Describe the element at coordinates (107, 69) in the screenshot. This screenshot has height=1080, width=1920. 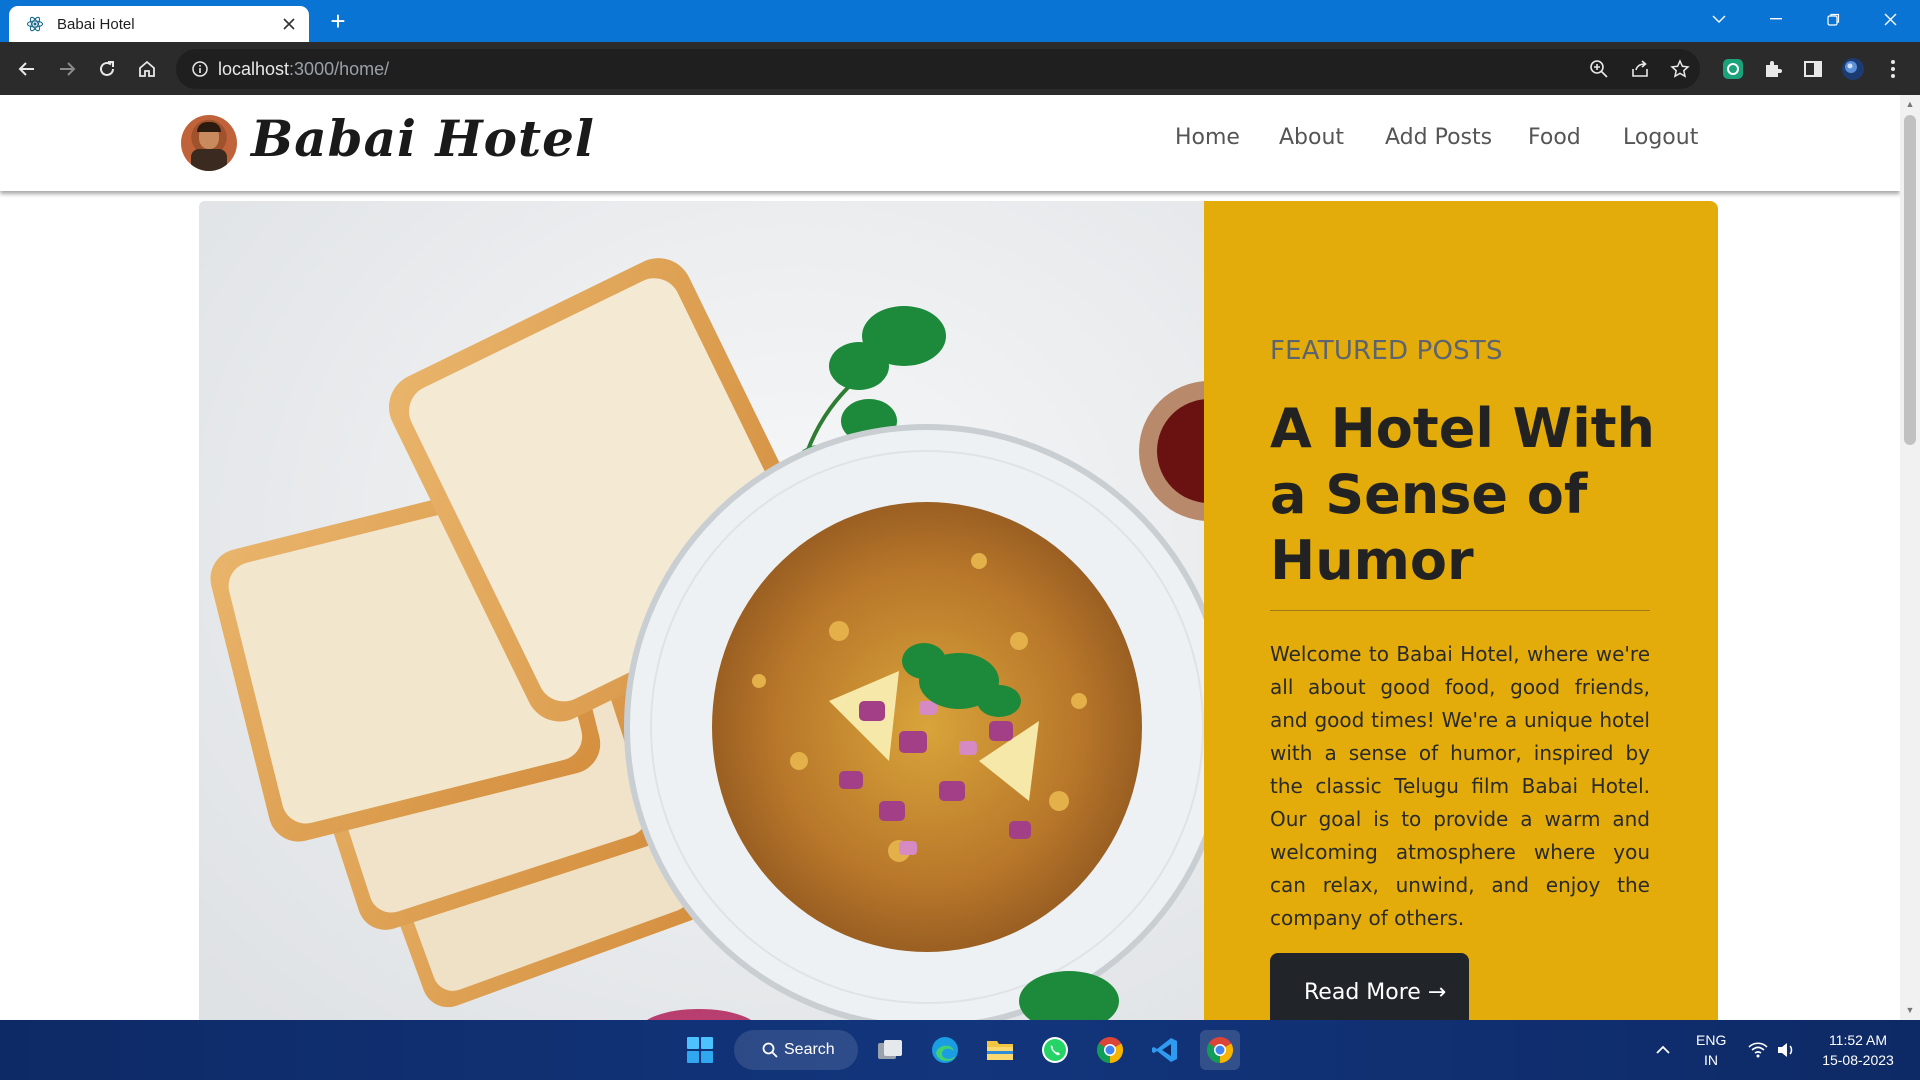
I see `reload-icon` at that location.